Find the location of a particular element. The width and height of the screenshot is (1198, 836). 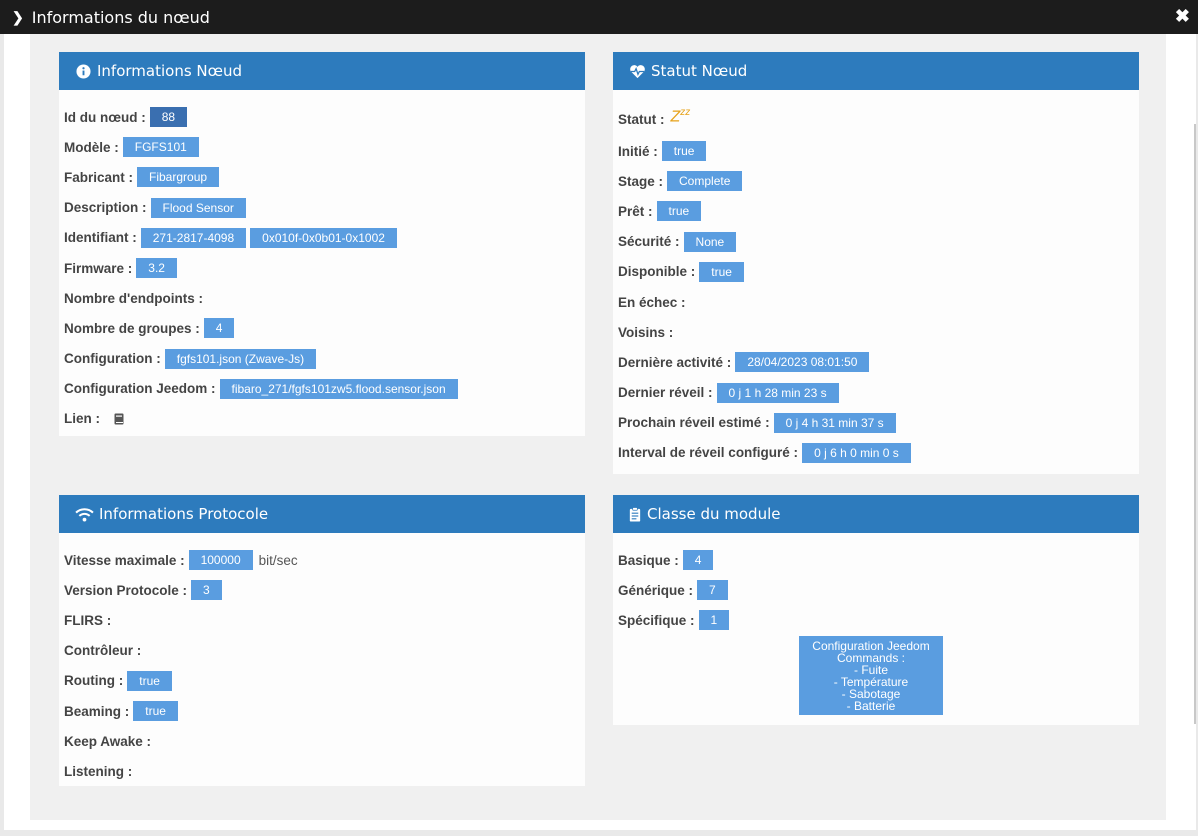

value-badge-description: Flood Sensor is located at coordinates (198, 207).